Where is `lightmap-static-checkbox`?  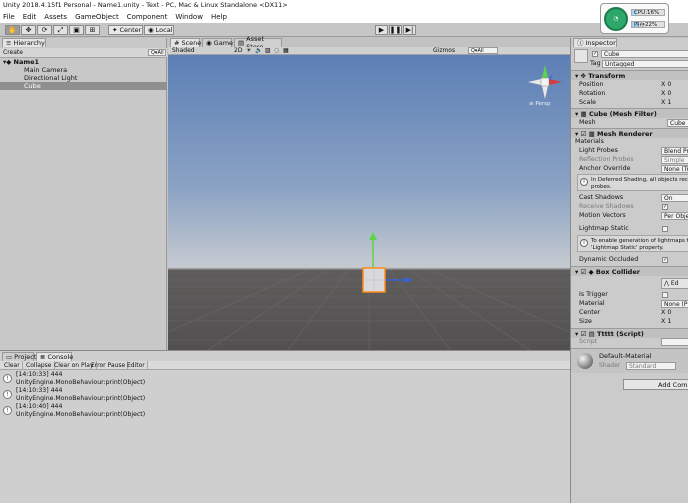 lightmap-static-checkbox is located at coordinates (665, 229).